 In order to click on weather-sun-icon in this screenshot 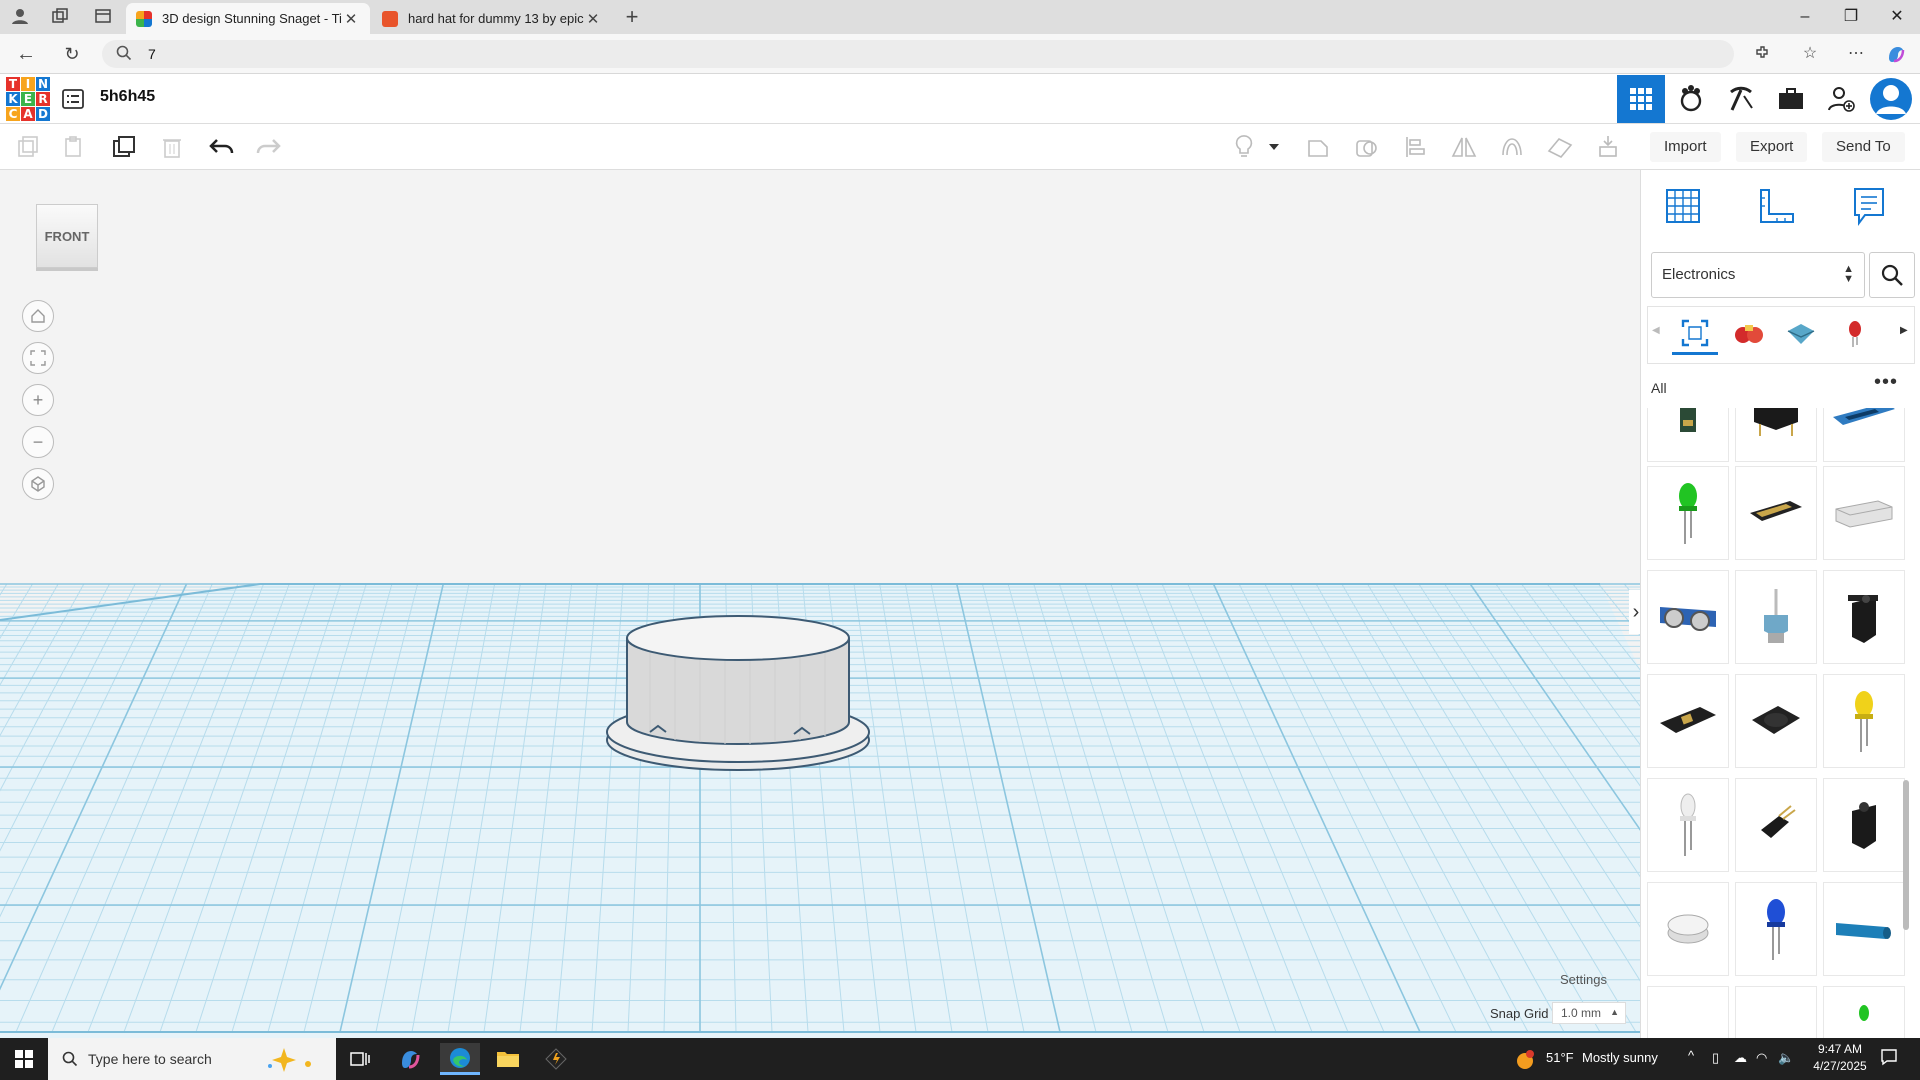, I will do `click(1525, 1062)`.